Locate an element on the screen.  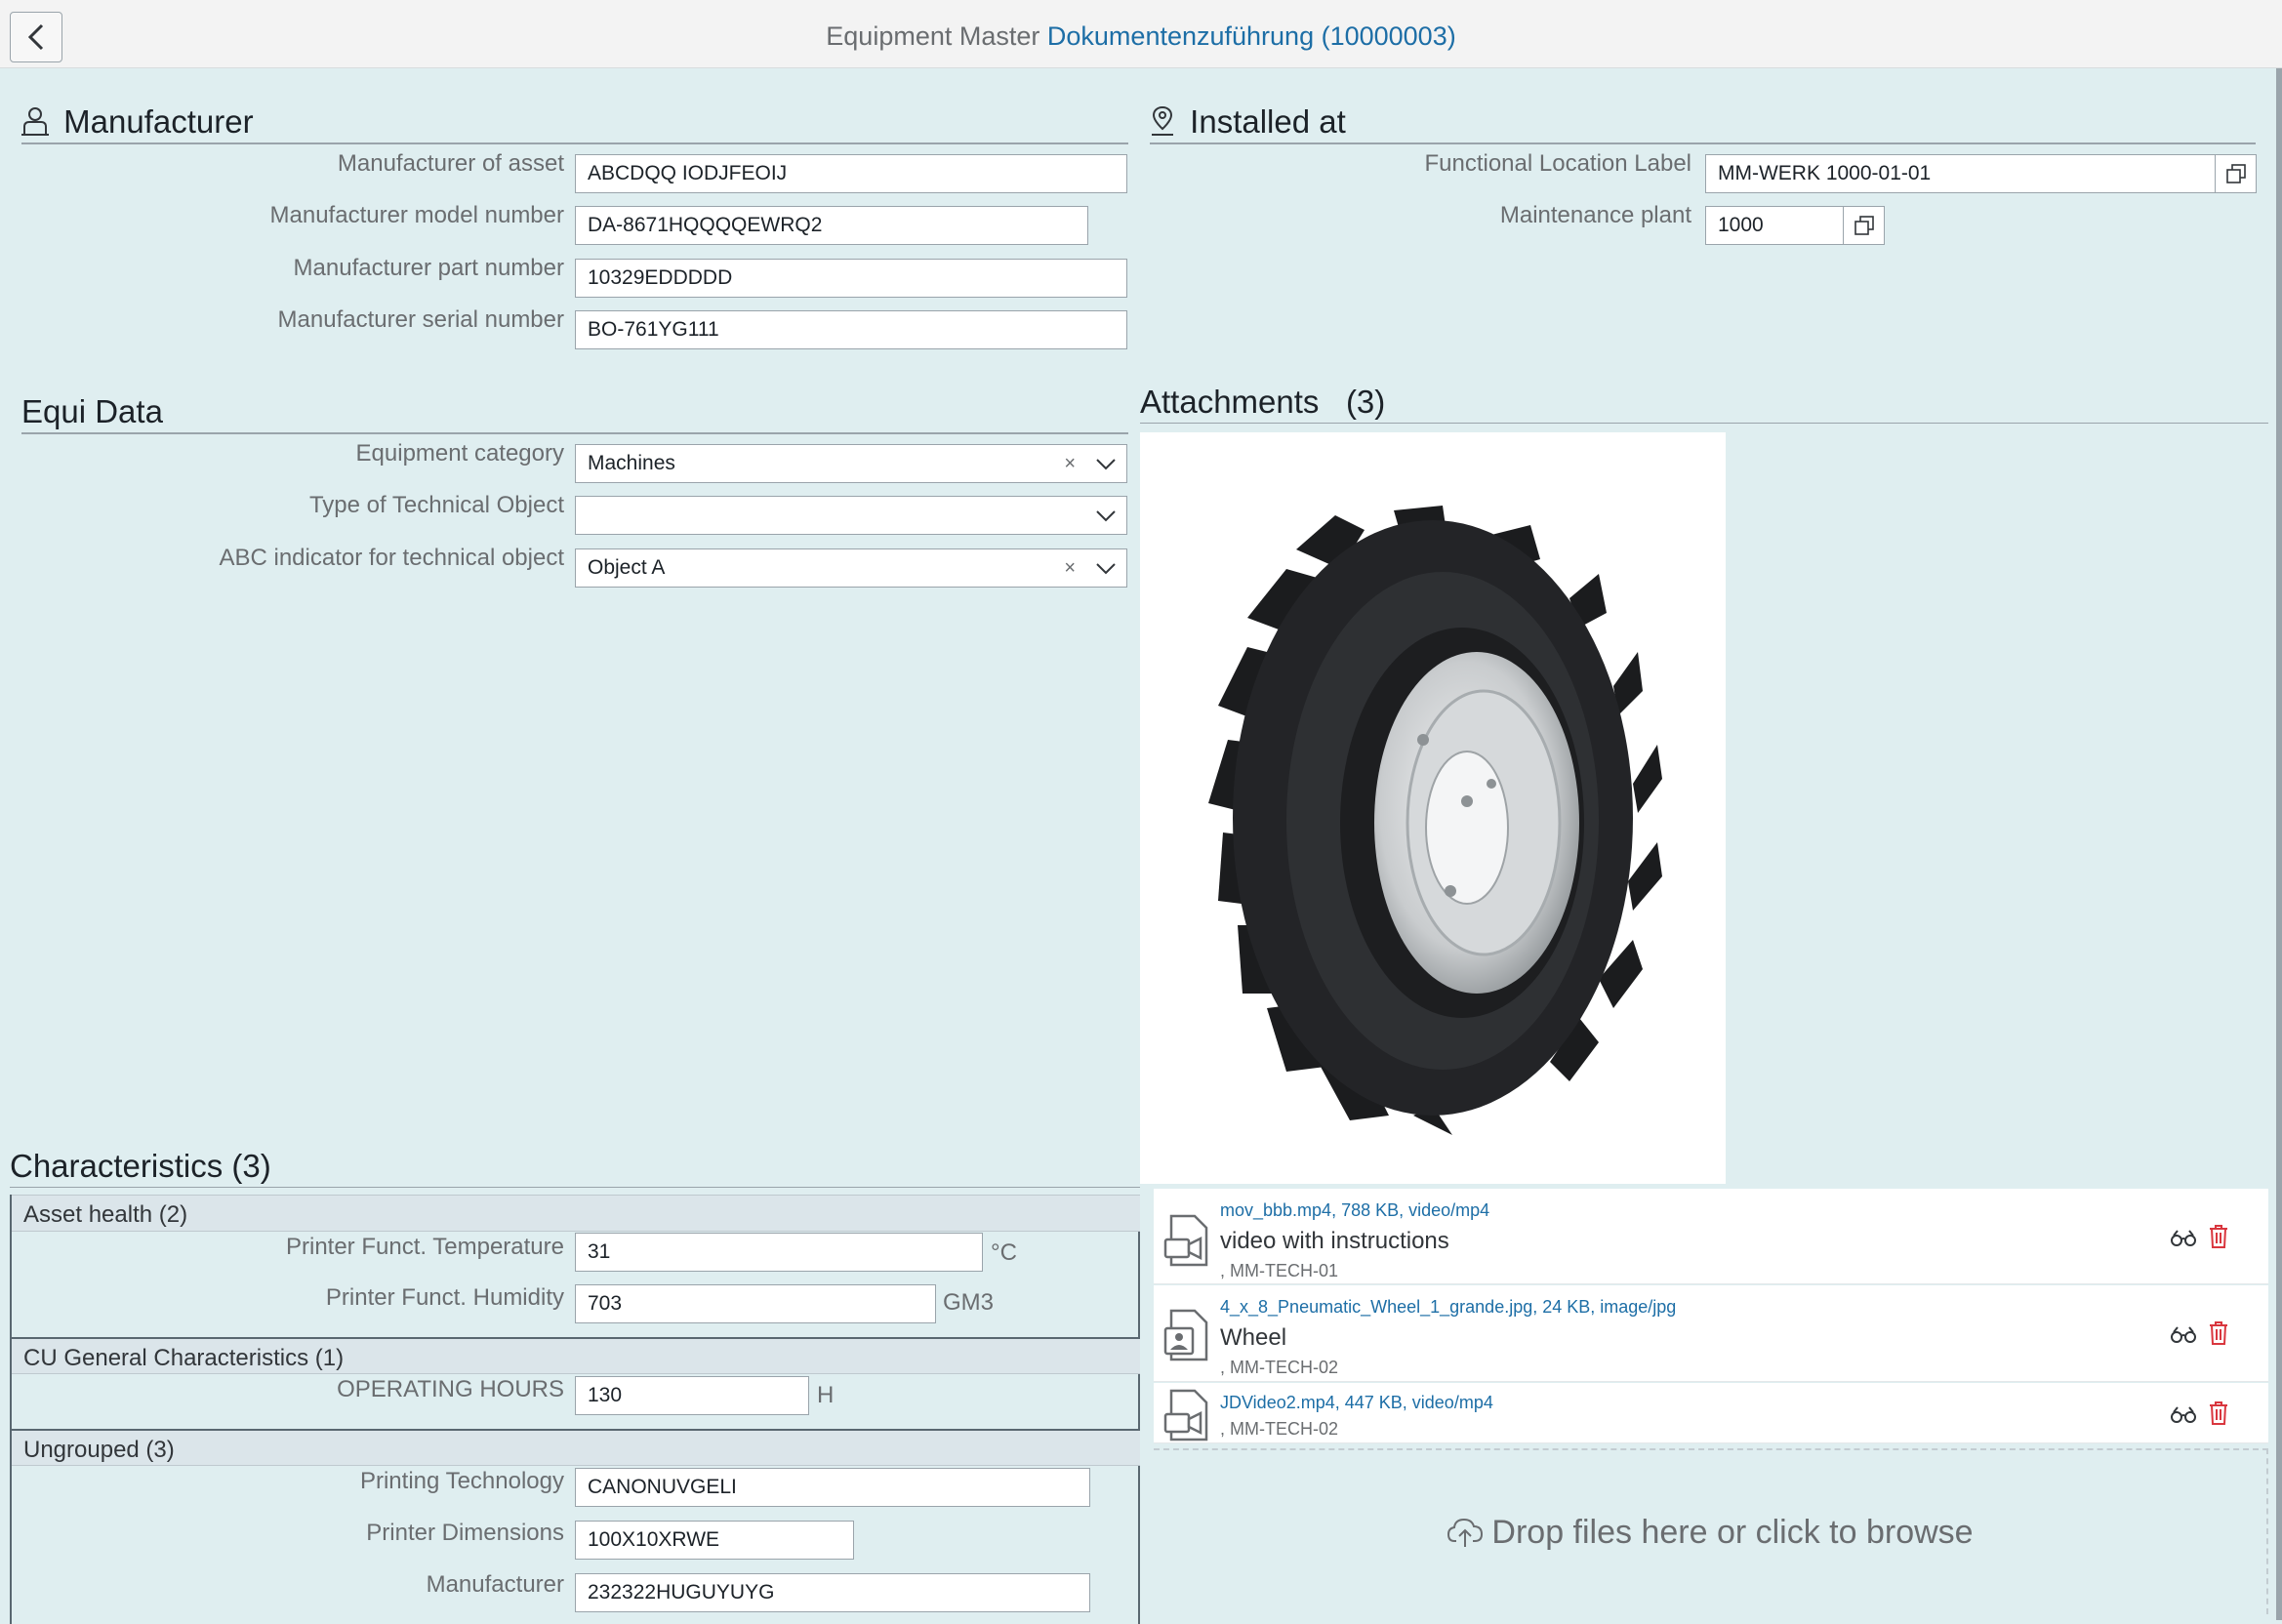
manufacturer-of-asset-label: Manufacturer of asset is located at coordinates (451, 163).